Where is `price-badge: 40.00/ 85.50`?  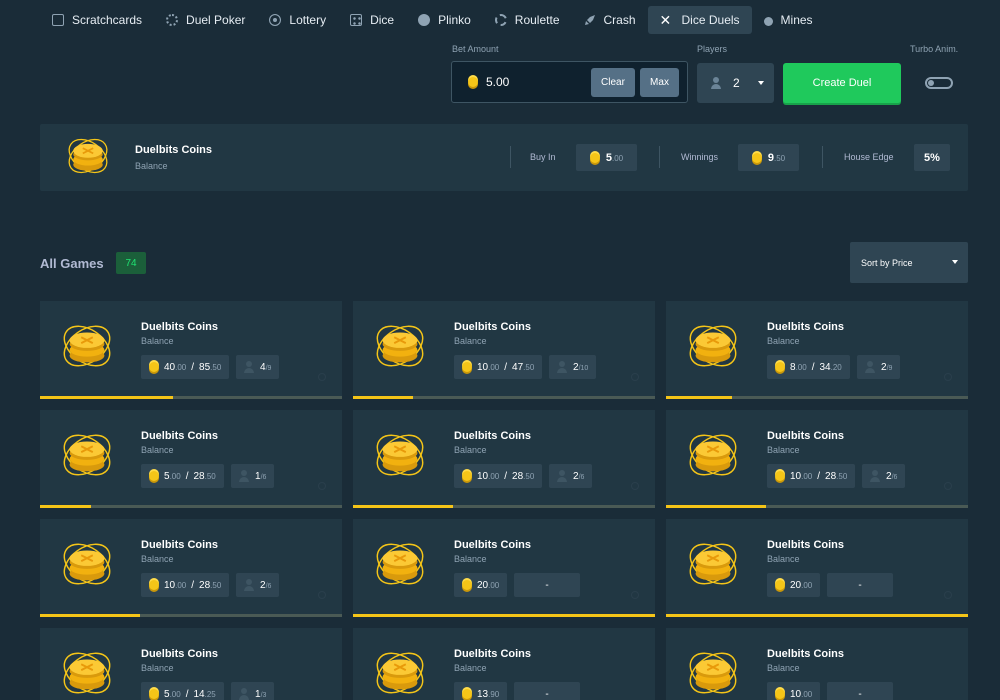 price-badge: 40.00/ 85.50 is located at coordinates (185, 367).